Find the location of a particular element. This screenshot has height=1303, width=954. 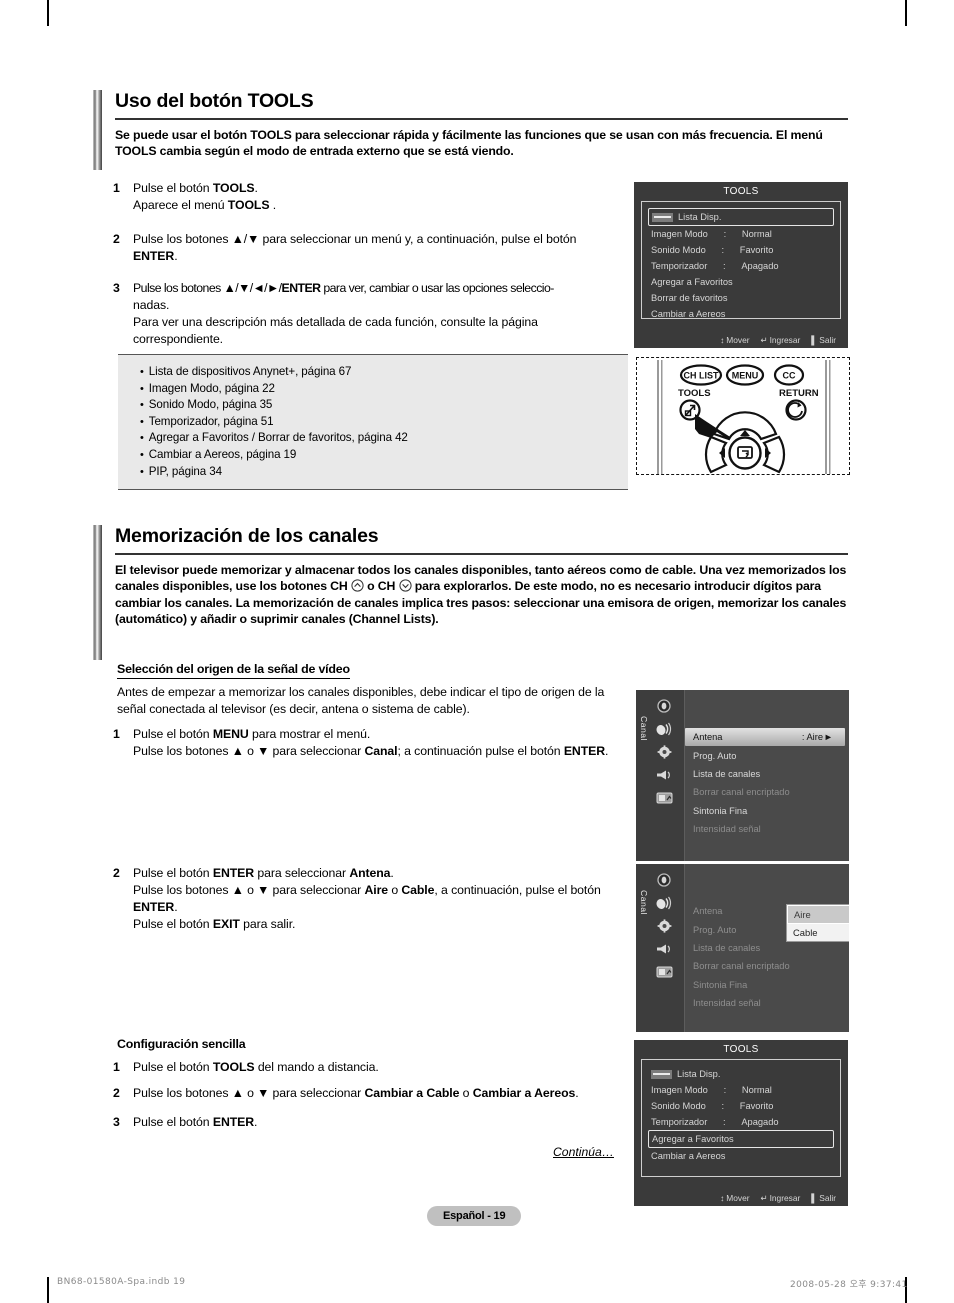

updown-icon: ↕ is located at coordinates (722, 340).